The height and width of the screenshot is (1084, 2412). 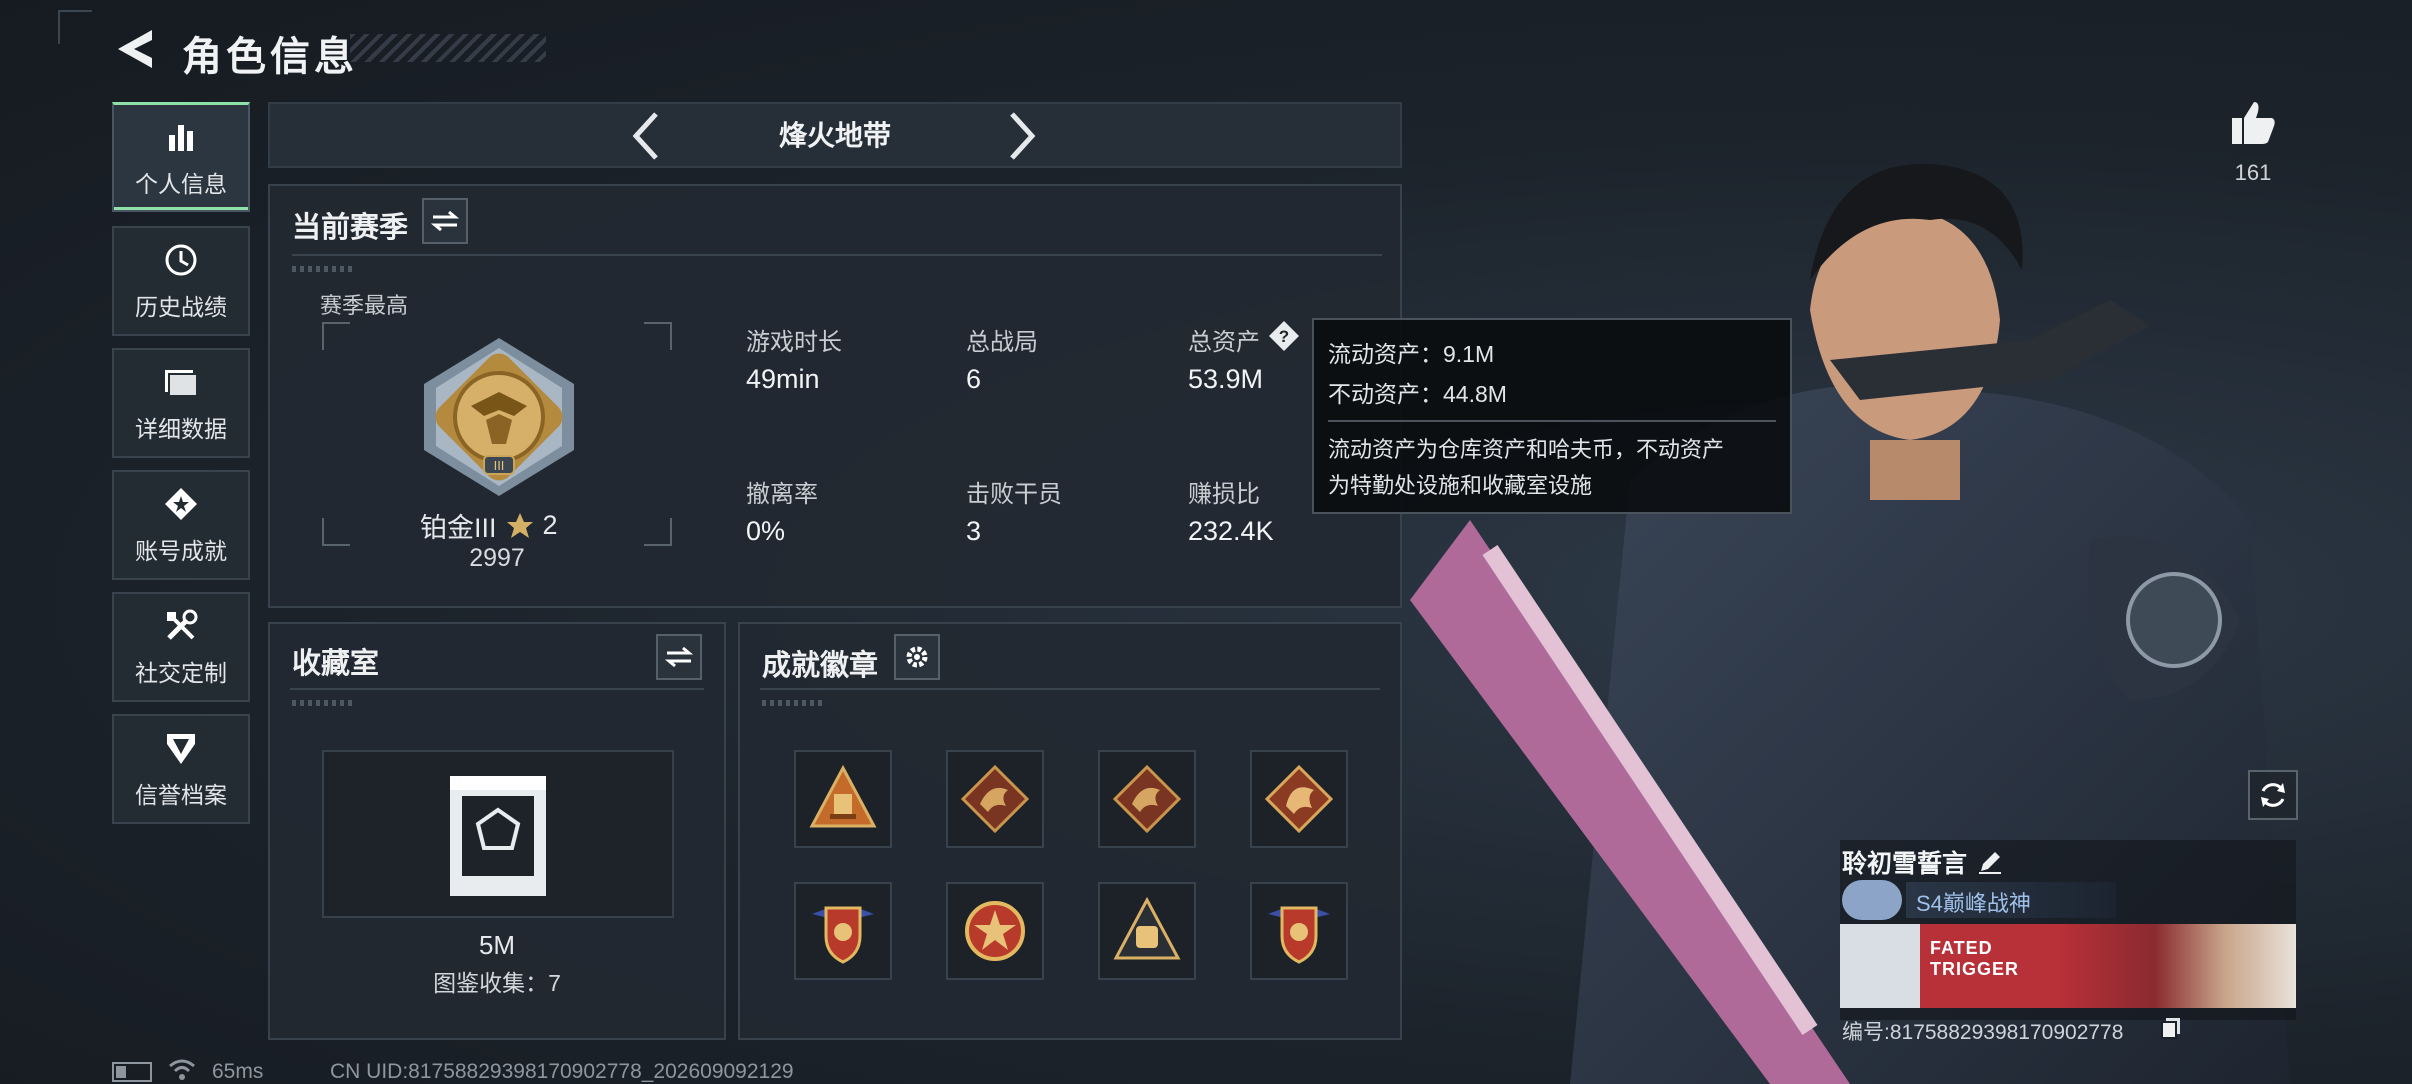 I want to click on sidebar-item-personal-info: 个人信息, so click(x=181, y=157).